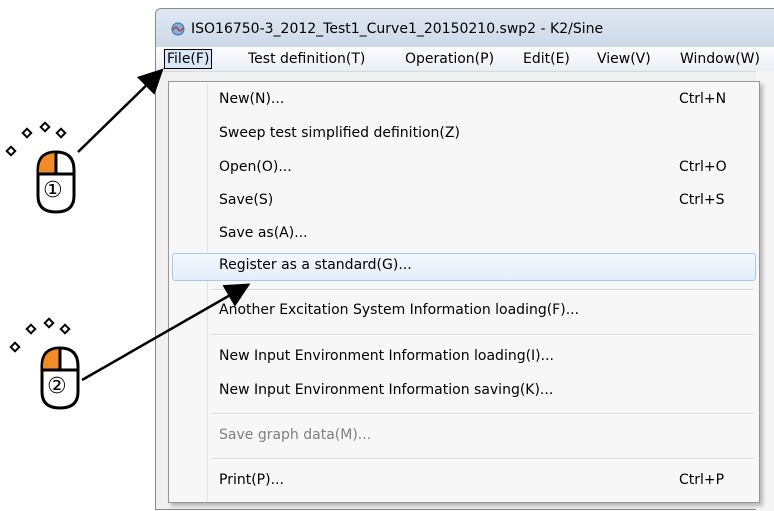  I want to click on arrow-to-file-menu, so click(120, 110).